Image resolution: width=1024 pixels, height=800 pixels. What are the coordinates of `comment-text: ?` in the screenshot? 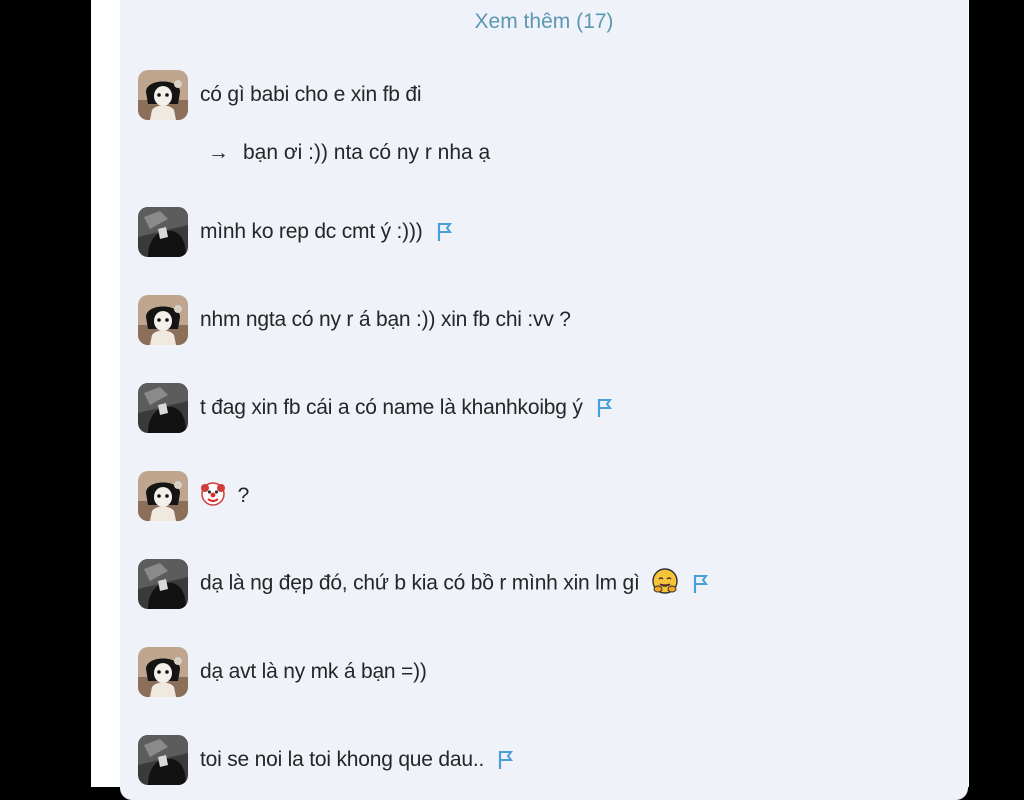 It's located at (224, 496).